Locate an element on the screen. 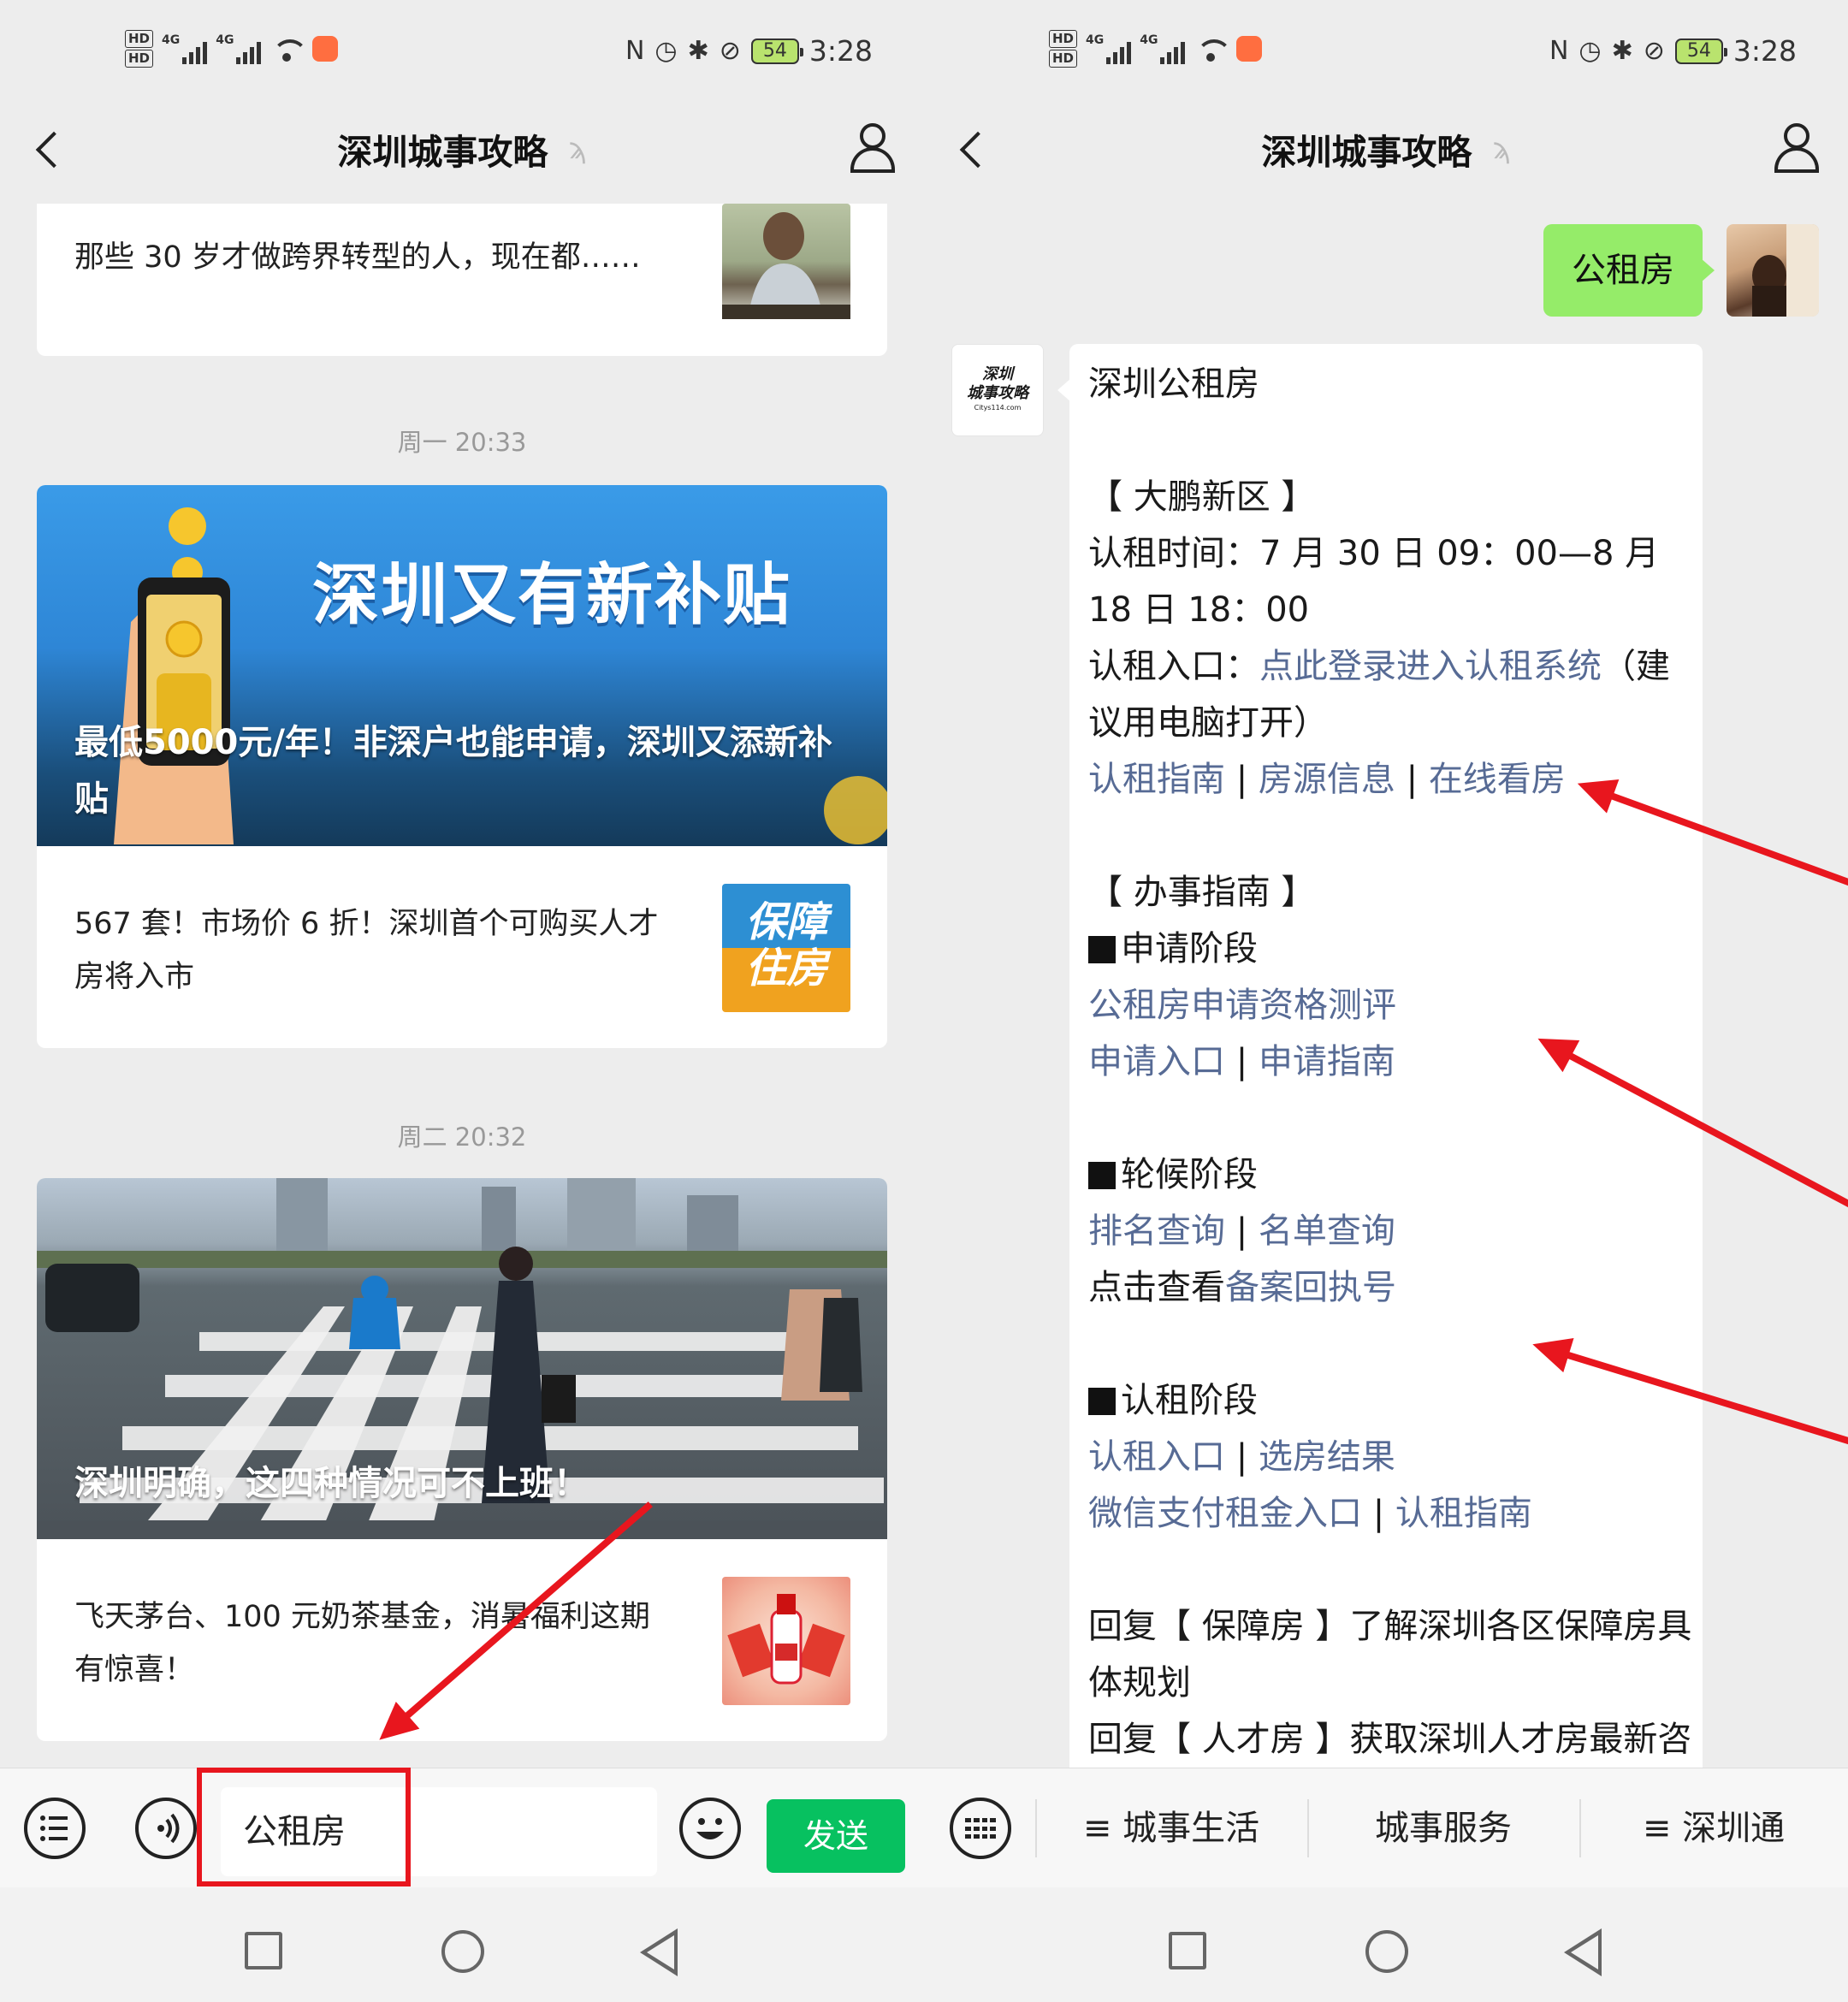 Image resolution: width=1848 pixels, height=2002 pixels. waiting-stage-line: 轮候阶段 is located at coordinates (1386, 1174).